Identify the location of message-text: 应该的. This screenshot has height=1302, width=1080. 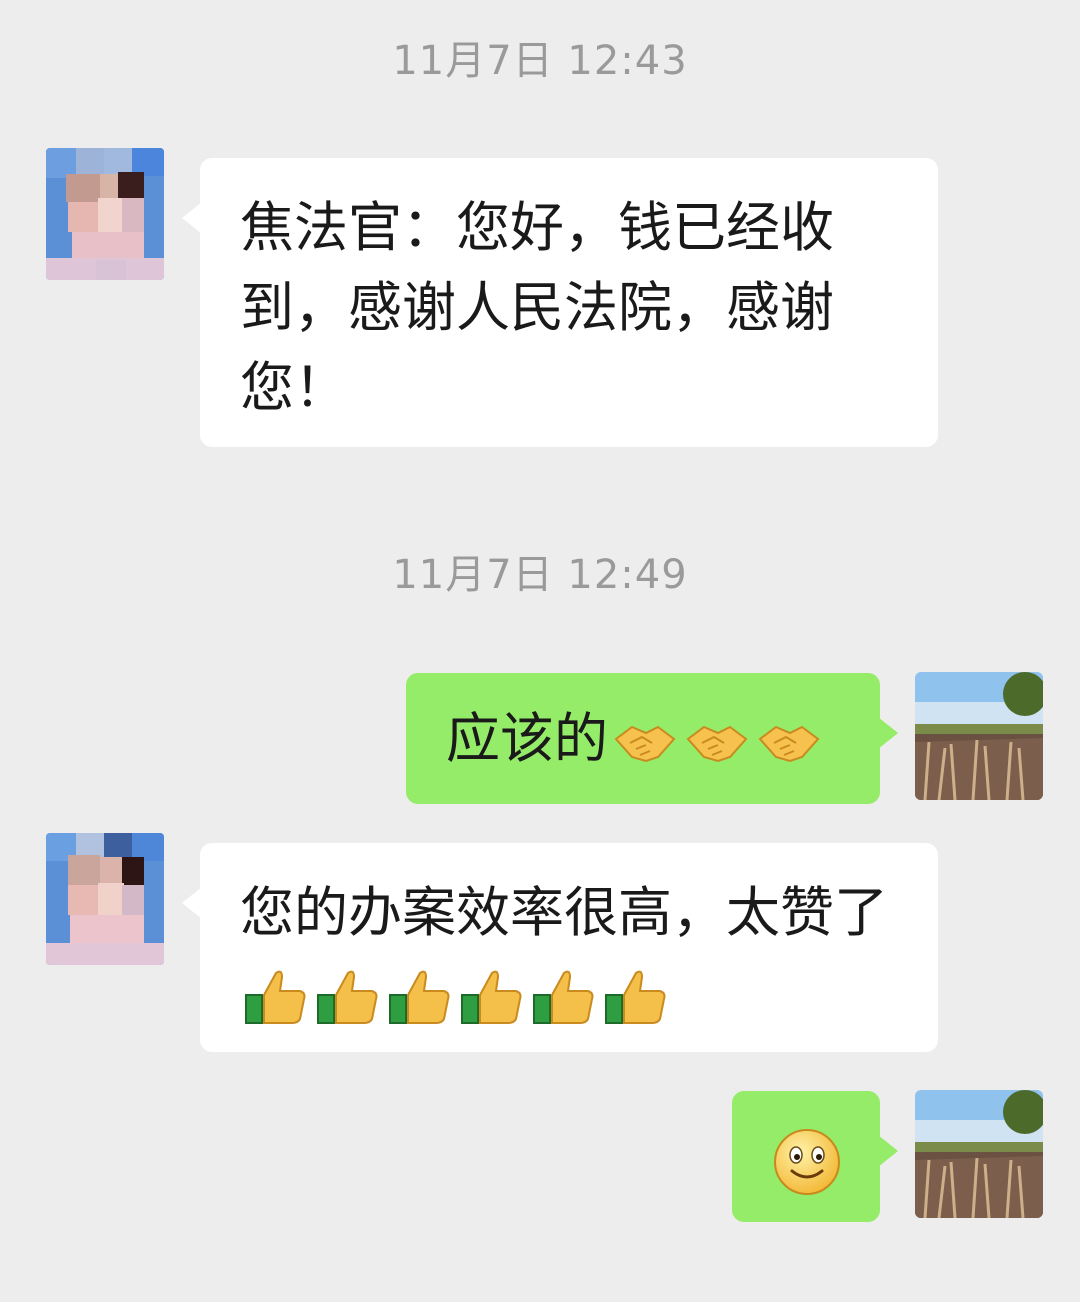
(527, 738).